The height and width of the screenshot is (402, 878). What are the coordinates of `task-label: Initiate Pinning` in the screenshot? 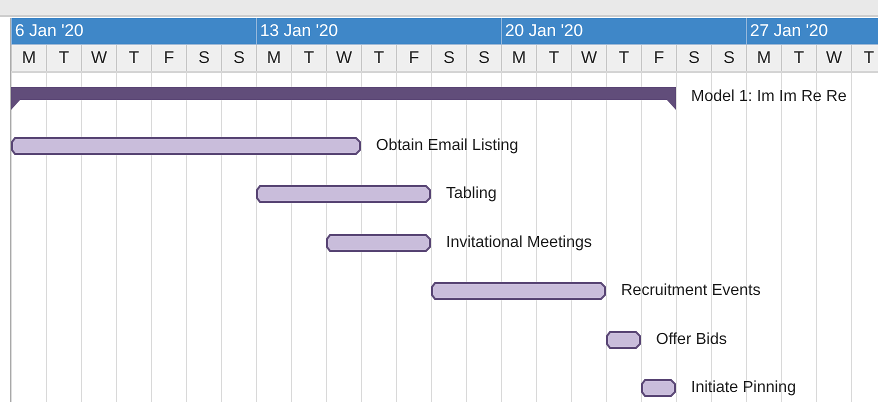 It's located at (743, 388).